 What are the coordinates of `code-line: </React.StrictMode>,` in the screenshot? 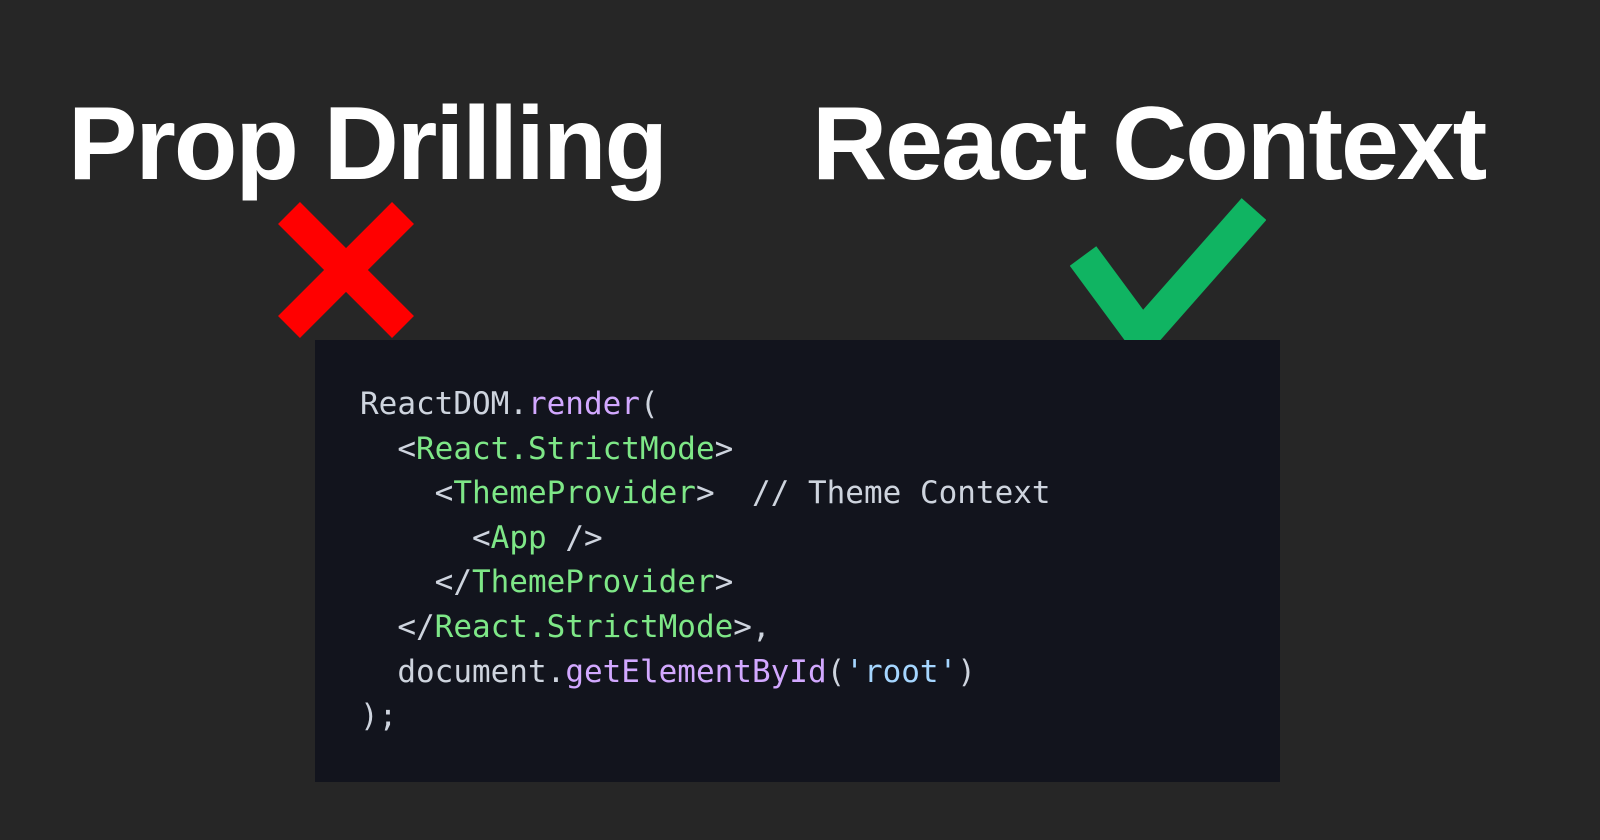 It's located at (820, 627).